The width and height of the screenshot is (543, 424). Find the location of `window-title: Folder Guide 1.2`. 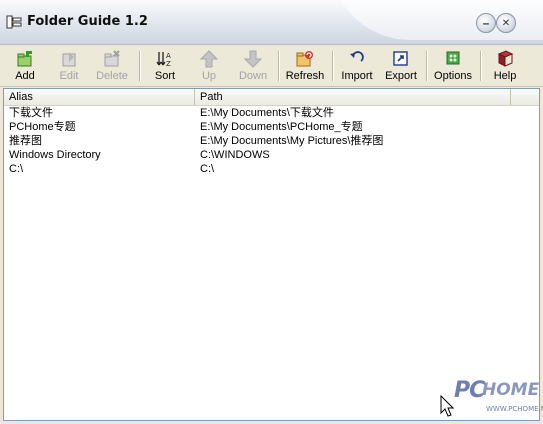

window-title: Folder Guide 1.2 is located at coordinates (87, 21).